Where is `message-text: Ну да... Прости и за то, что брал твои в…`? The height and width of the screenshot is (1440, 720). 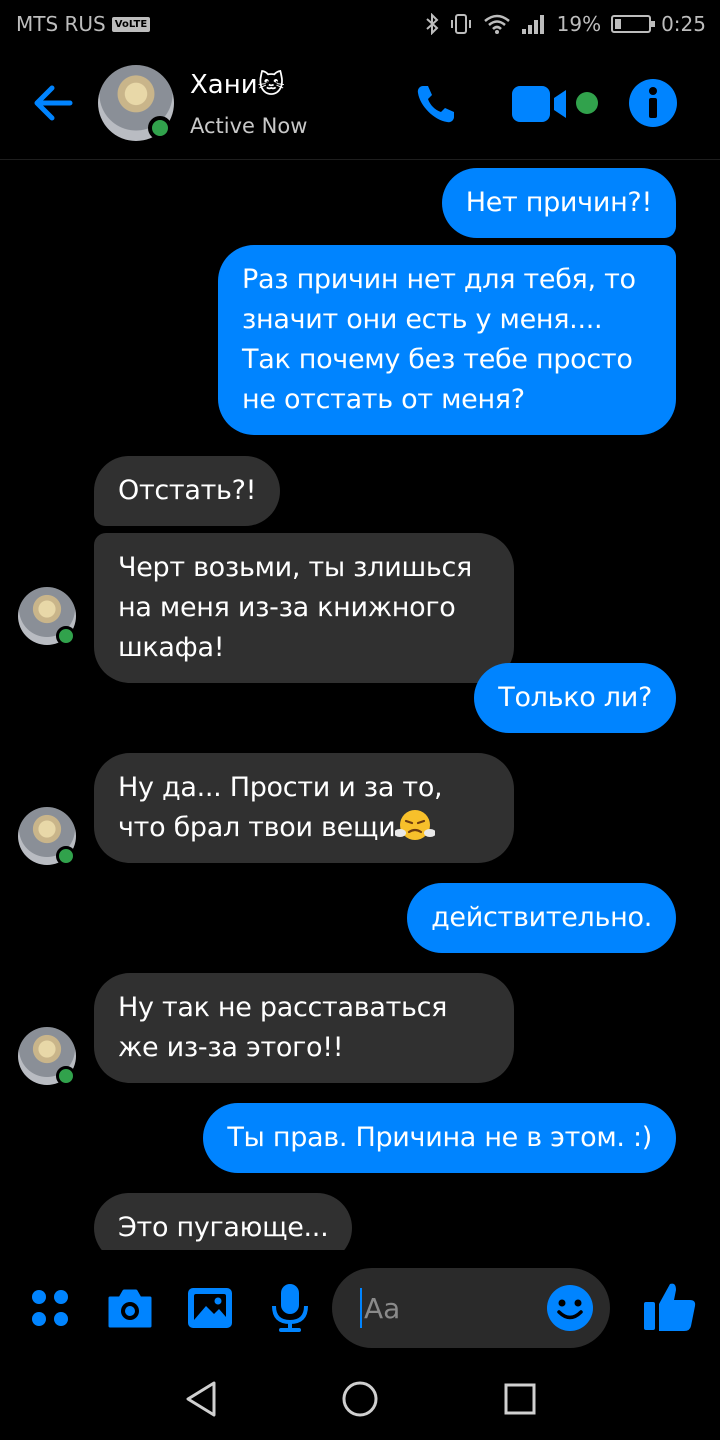 message-text: Ну да... Прости и за то, что брал твои в… is located at coordinates (280, 807).